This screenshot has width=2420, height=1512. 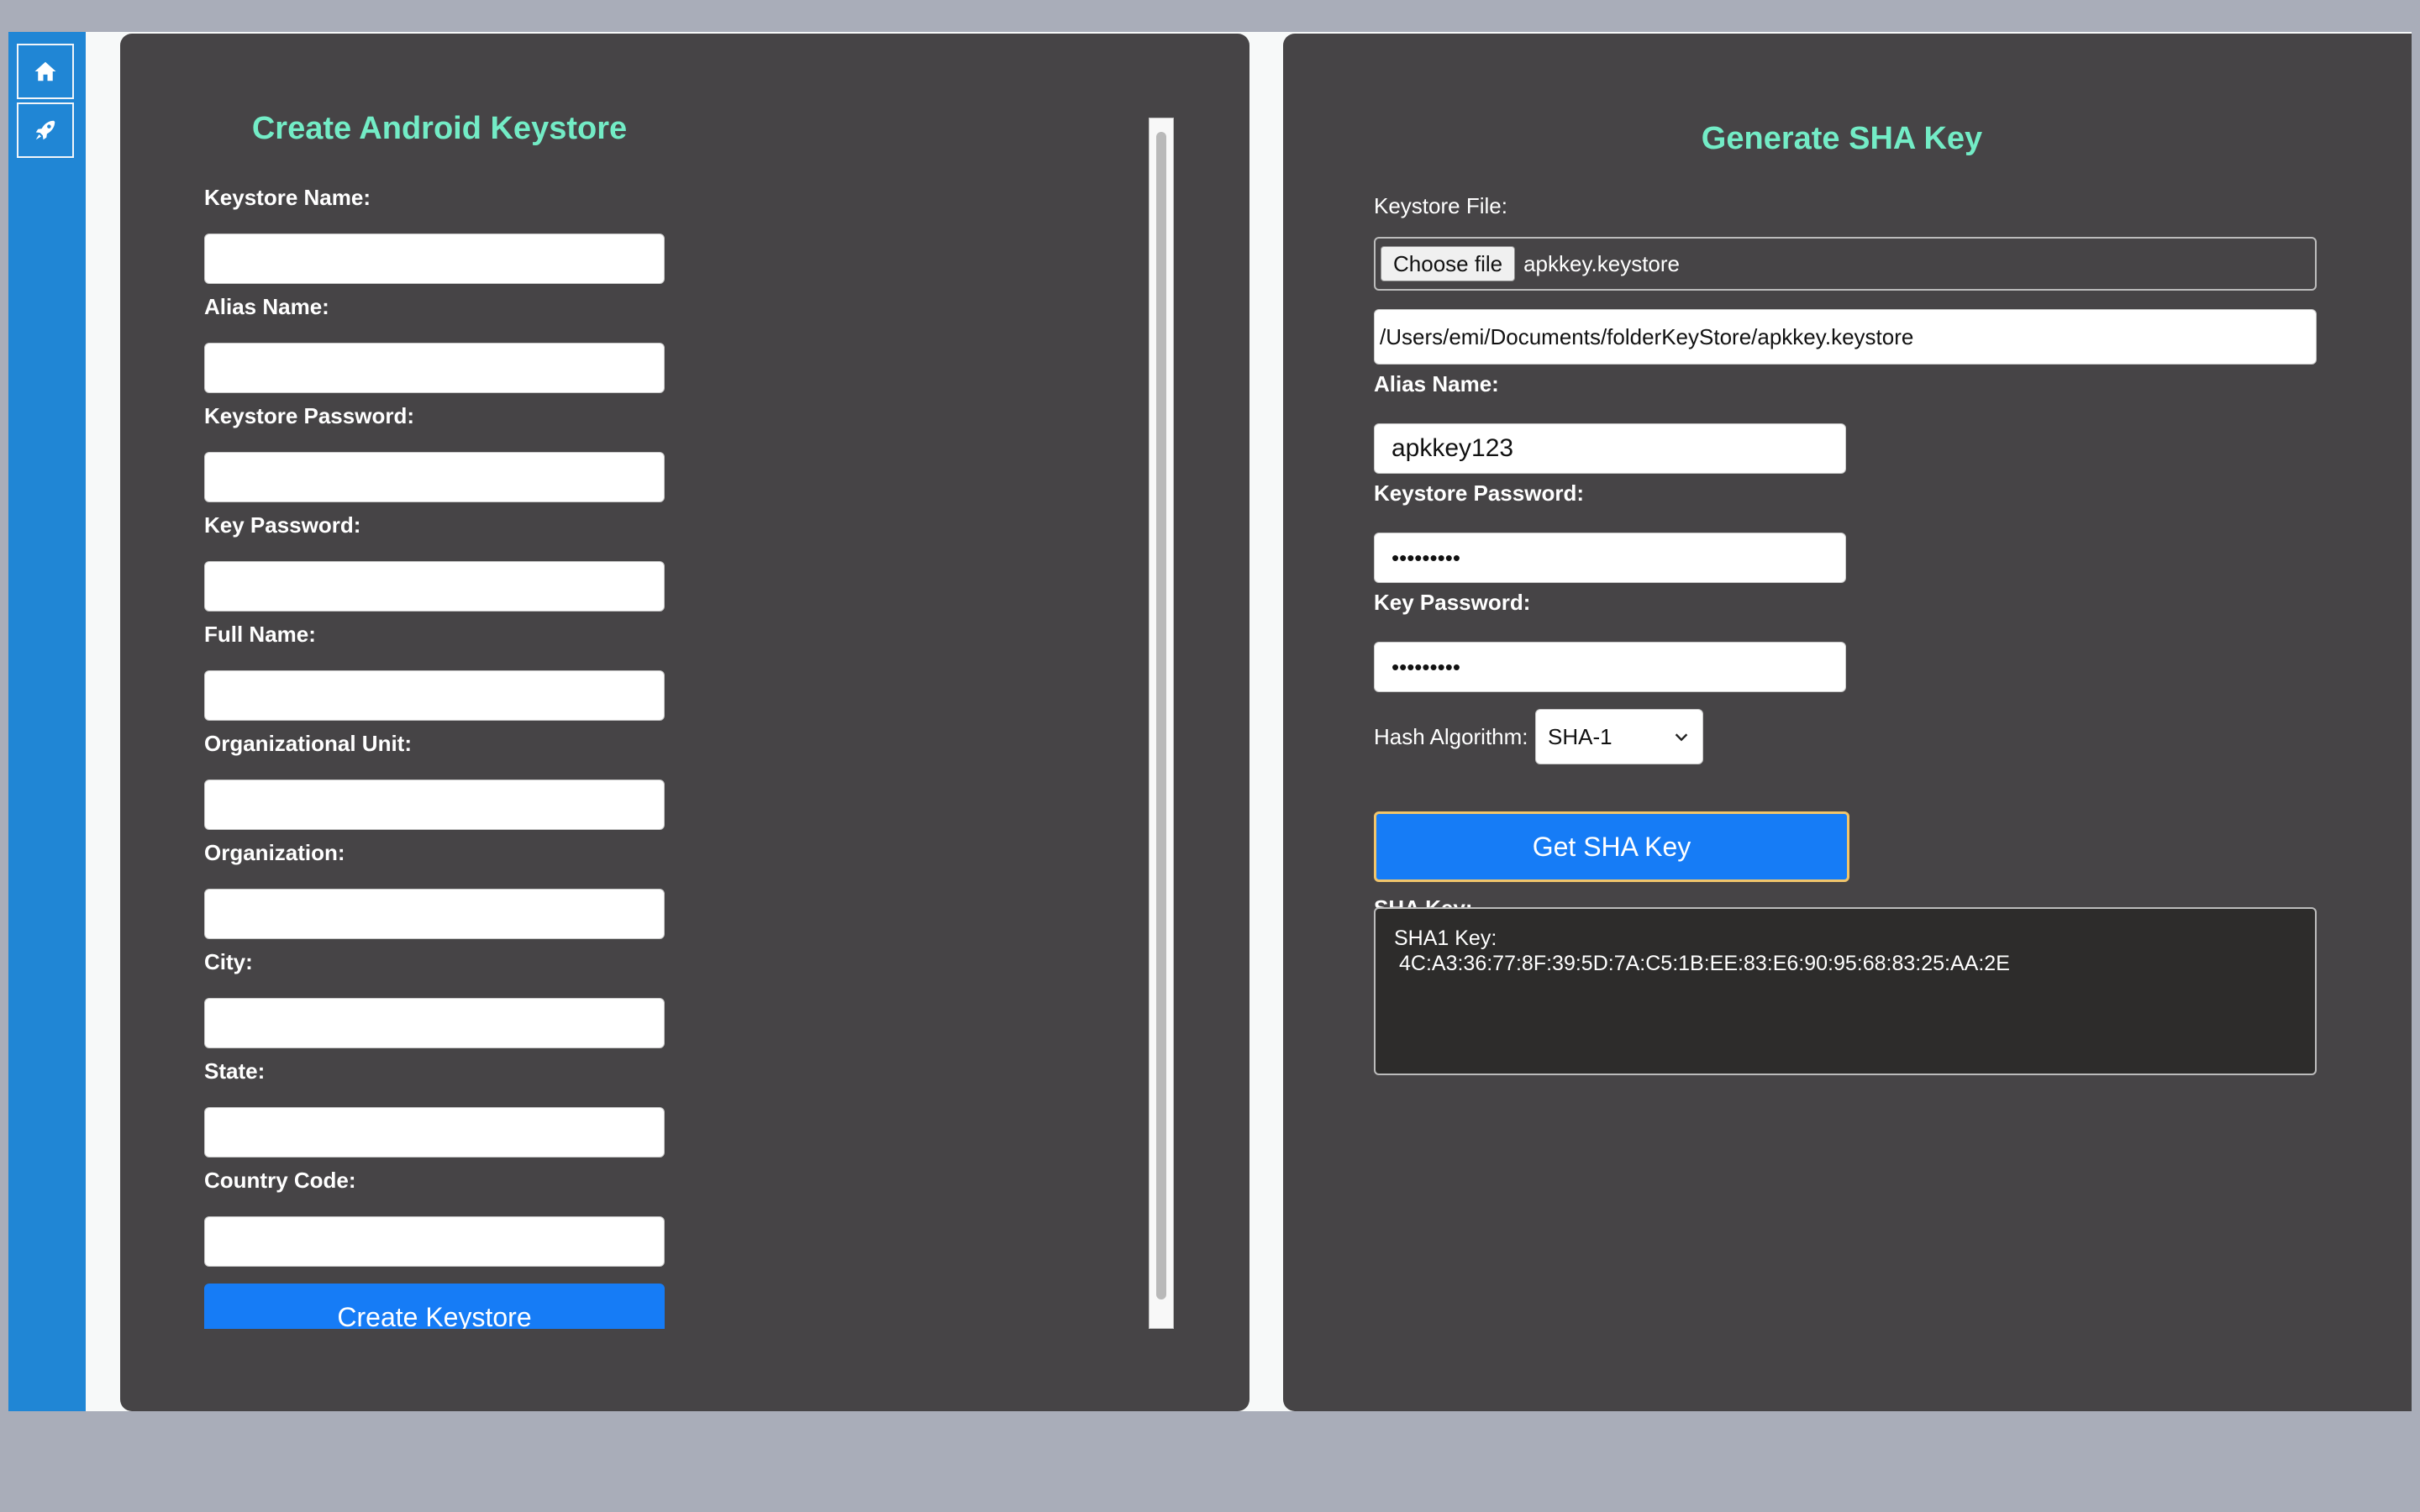 I want to click on keystore-file-picker: Choose file apkkey.keystore, so click(x=1846, y=264).